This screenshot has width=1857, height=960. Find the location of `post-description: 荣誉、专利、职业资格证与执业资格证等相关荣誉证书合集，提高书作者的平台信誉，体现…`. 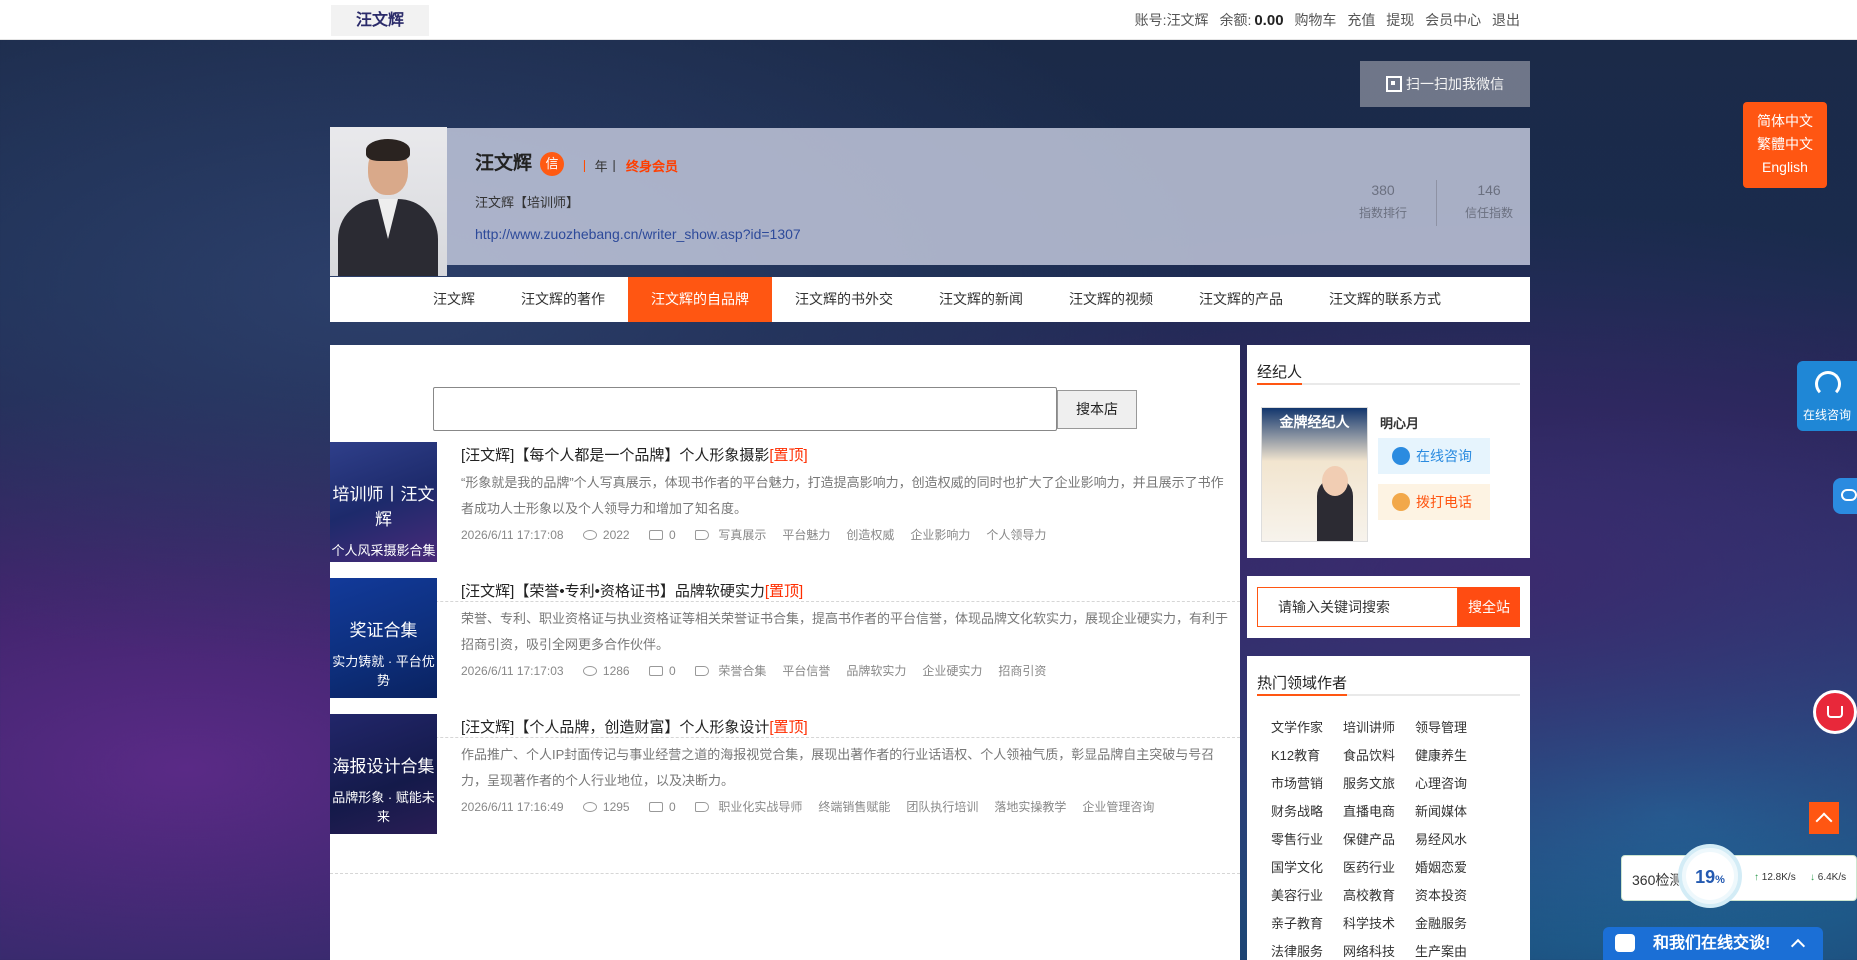

post-description: 荣誉、专利、职业资格证与执业资格证等相关荣誉证书合集，提高书作者的平台信誉，体现… is located at coordinates (845, 631).